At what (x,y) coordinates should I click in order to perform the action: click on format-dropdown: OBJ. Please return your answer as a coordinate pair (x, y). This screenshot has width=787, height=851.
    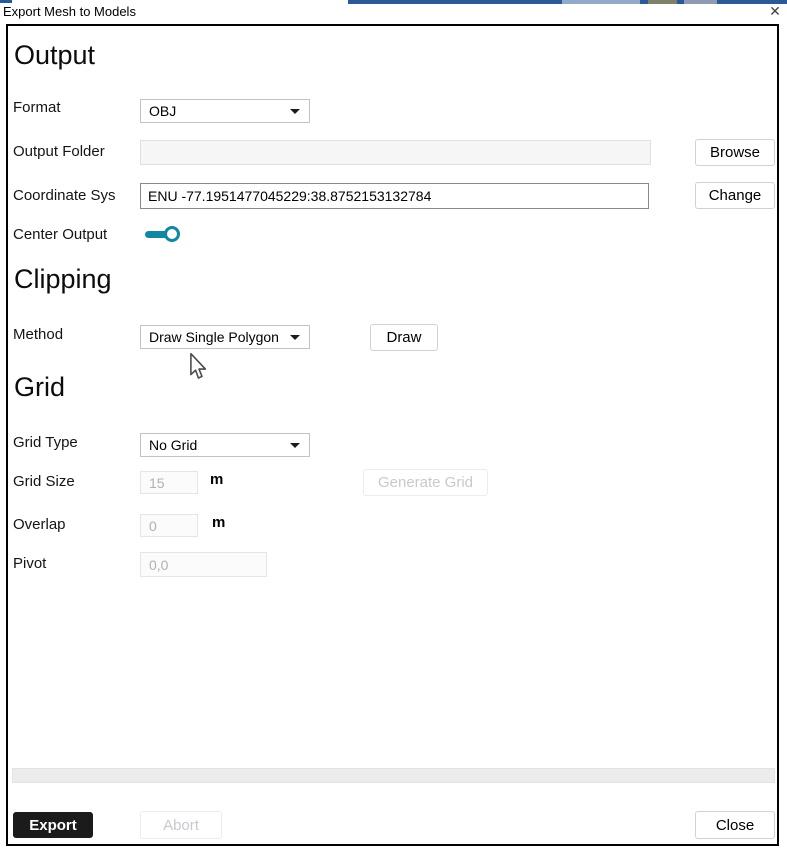
    Looking at the image, I should click on (225, 111).